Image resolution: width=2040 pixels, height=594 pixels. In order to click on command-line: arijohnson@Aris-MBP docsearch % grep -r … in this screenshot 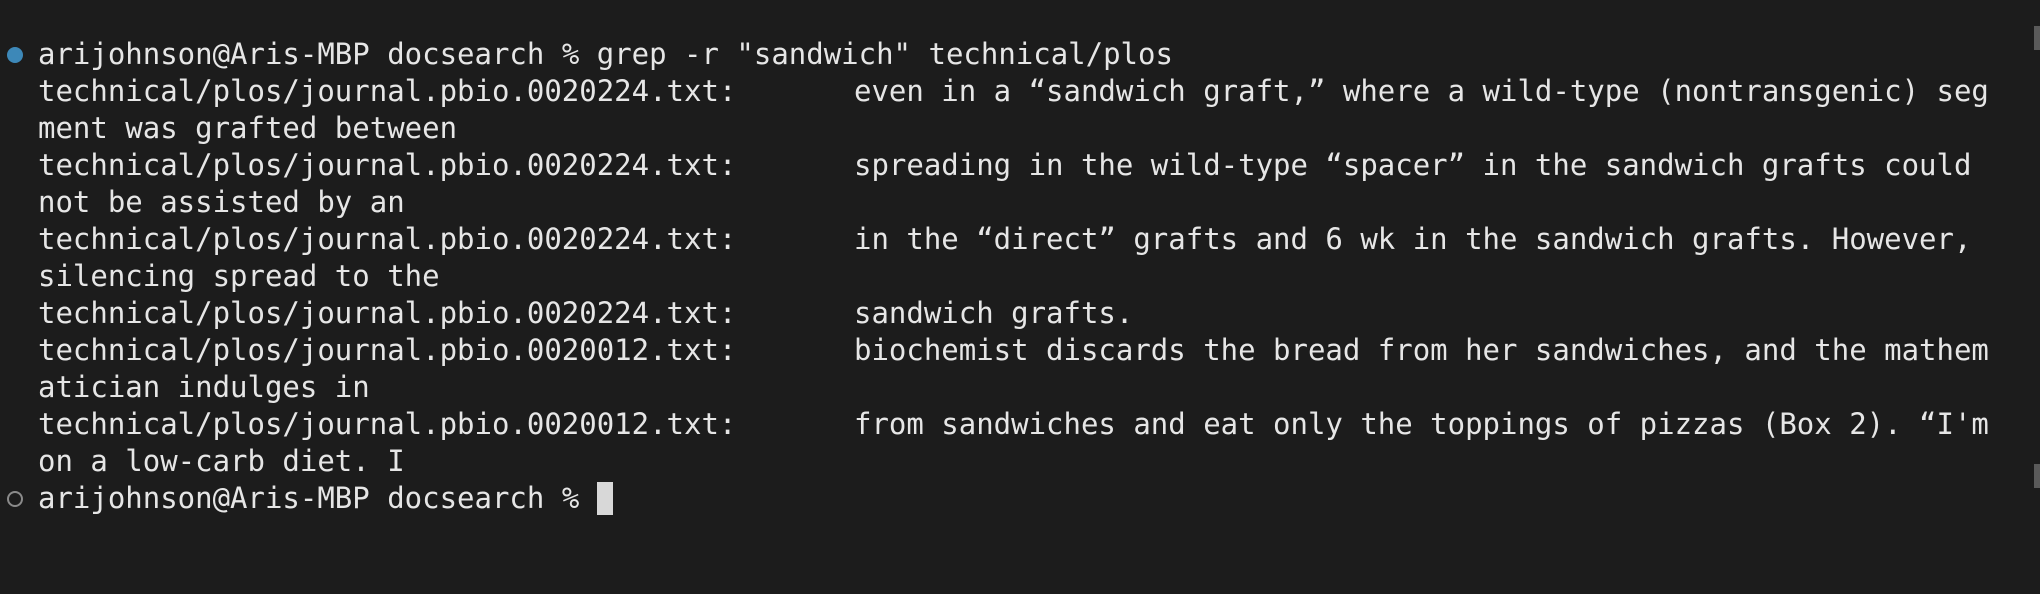, I will do `click(1020, 54)`.